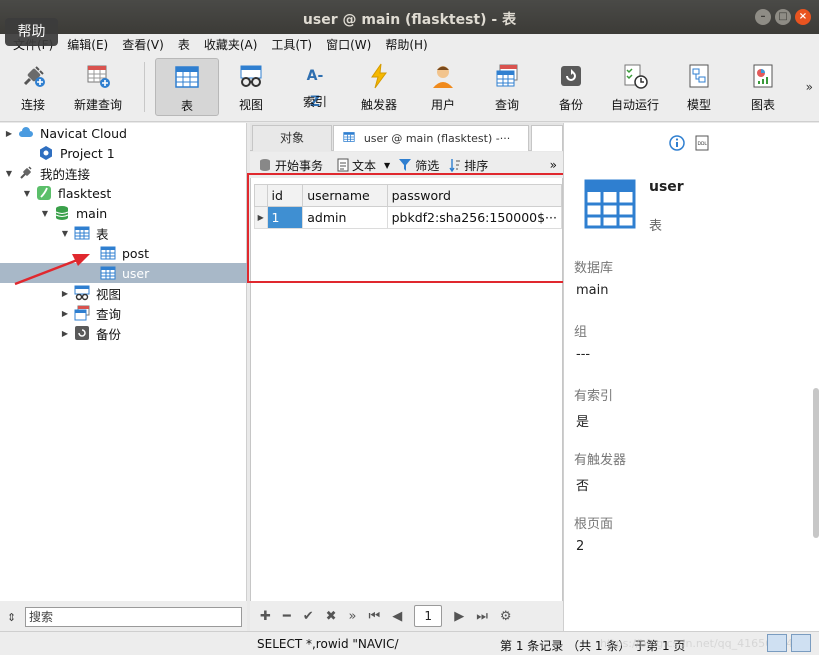  Describe the element at coordinates (133, 617) in the screenshot. I see `search-input` at that location.